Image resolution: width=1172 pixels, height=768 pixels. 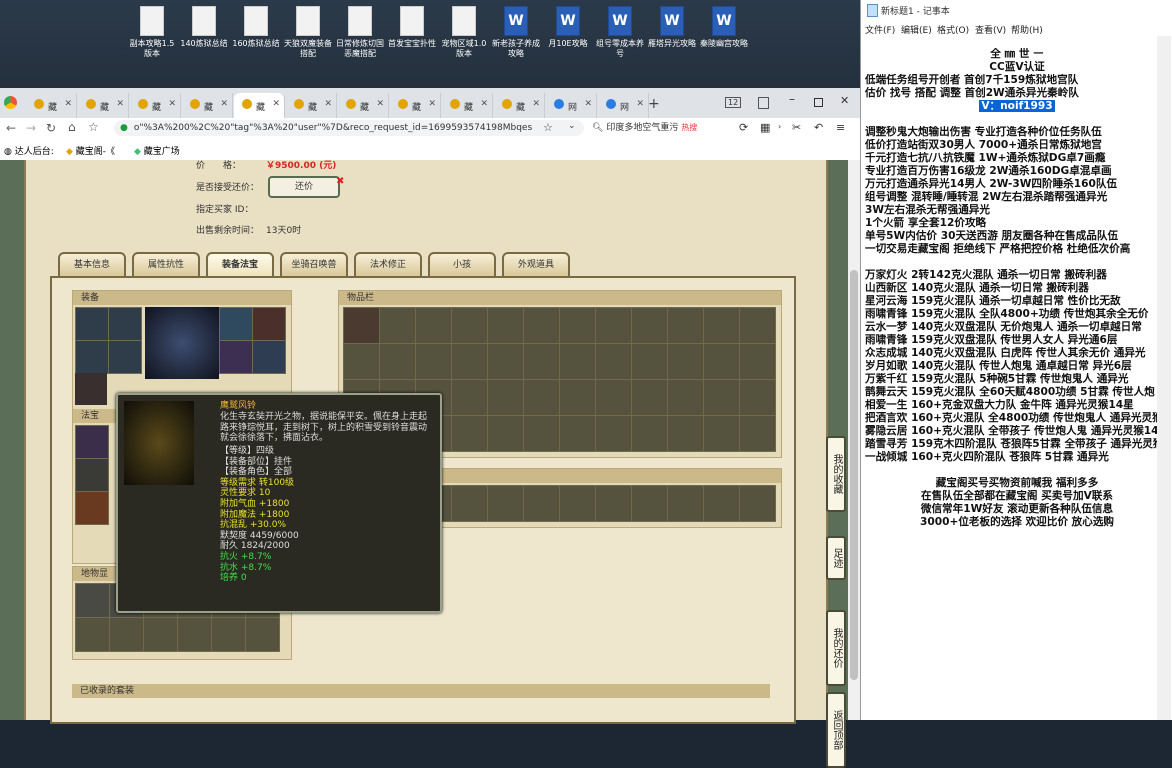 I want to click on minimize-button: –, so click(x=792, y=99).